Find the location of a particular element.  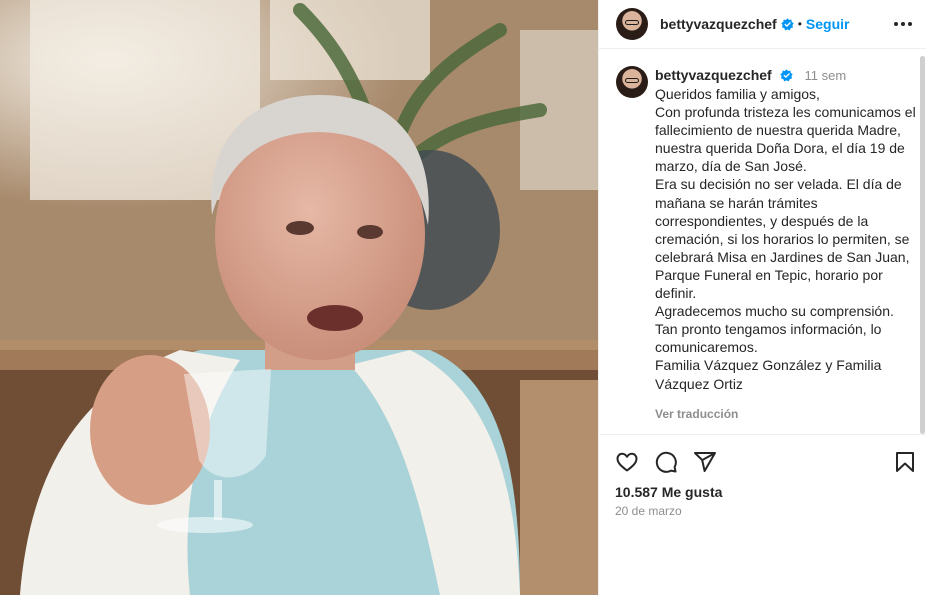

more-options-icon is located at coordinates (903, 24).